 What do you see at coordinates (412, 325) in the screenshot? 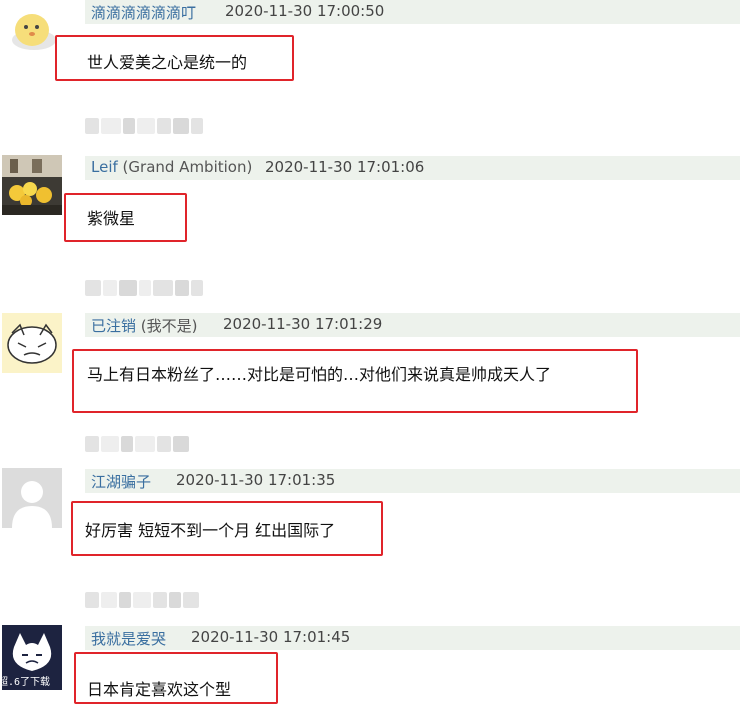
I see `comment-header: 已注销 (我不是) 2020-11-30 17:01:29` at bounding box center [412, 325].